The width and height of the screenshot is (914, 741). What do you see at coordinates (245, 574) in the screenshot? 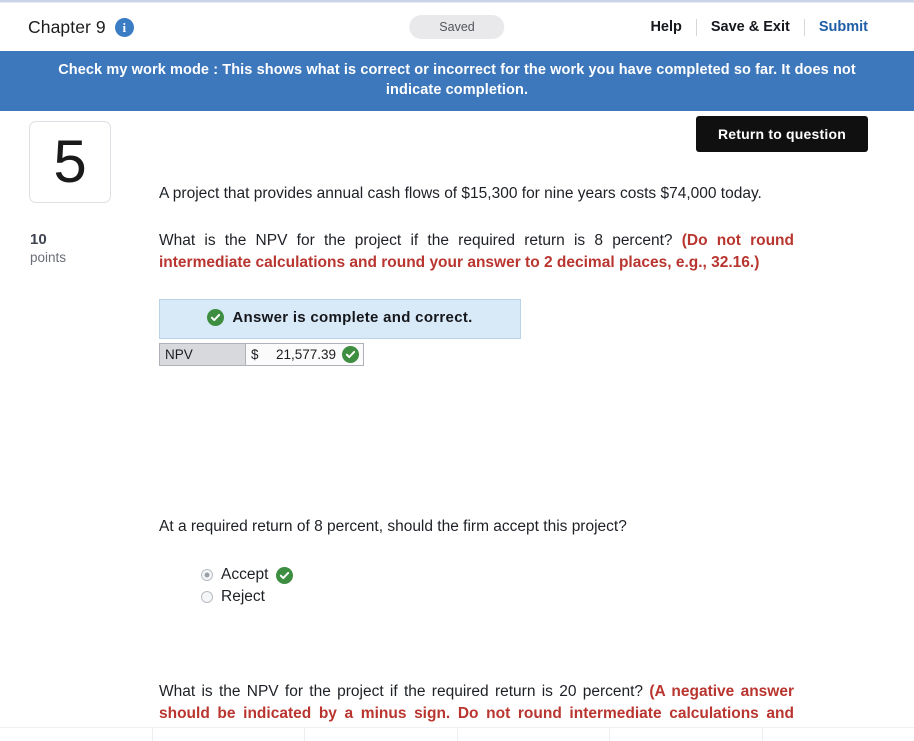
I see `radio-label: Accept` at bounding box center [245, 574].